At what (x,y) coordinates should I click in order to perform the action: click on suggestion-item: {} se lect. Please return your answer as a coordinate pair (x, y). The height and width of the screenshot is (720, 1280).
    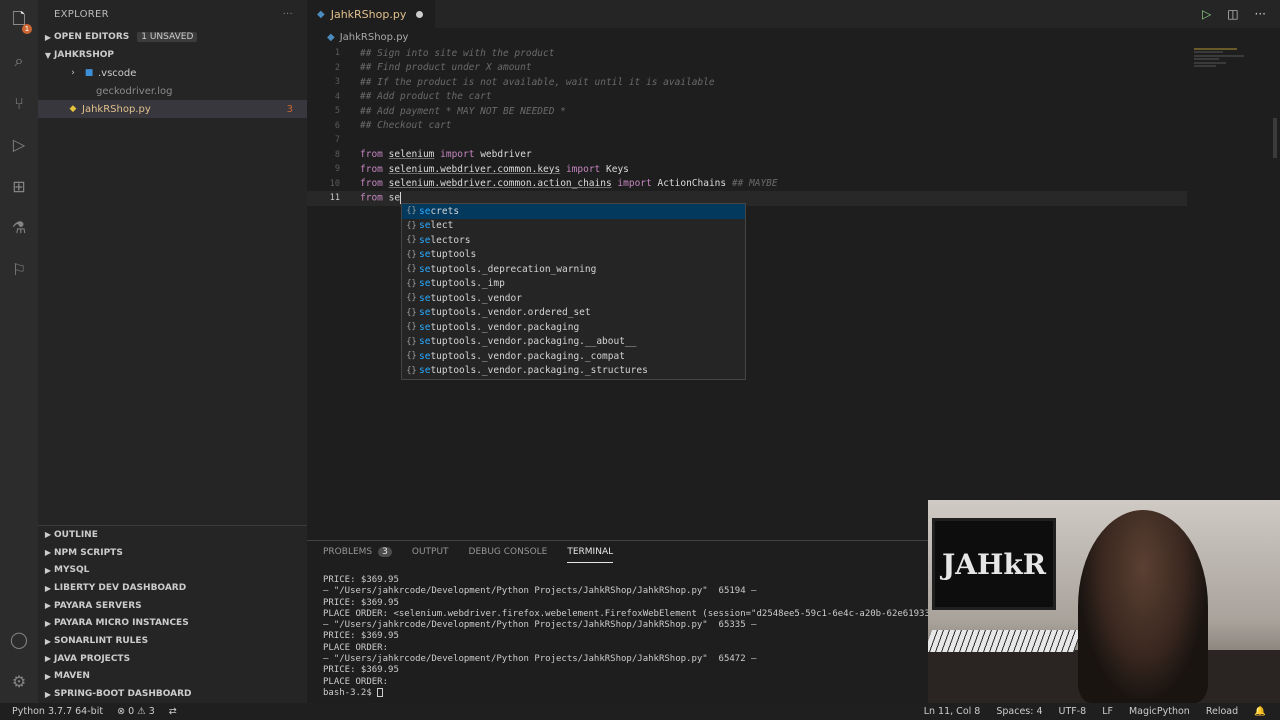
    Looking at the image, I should click on (573, 226).